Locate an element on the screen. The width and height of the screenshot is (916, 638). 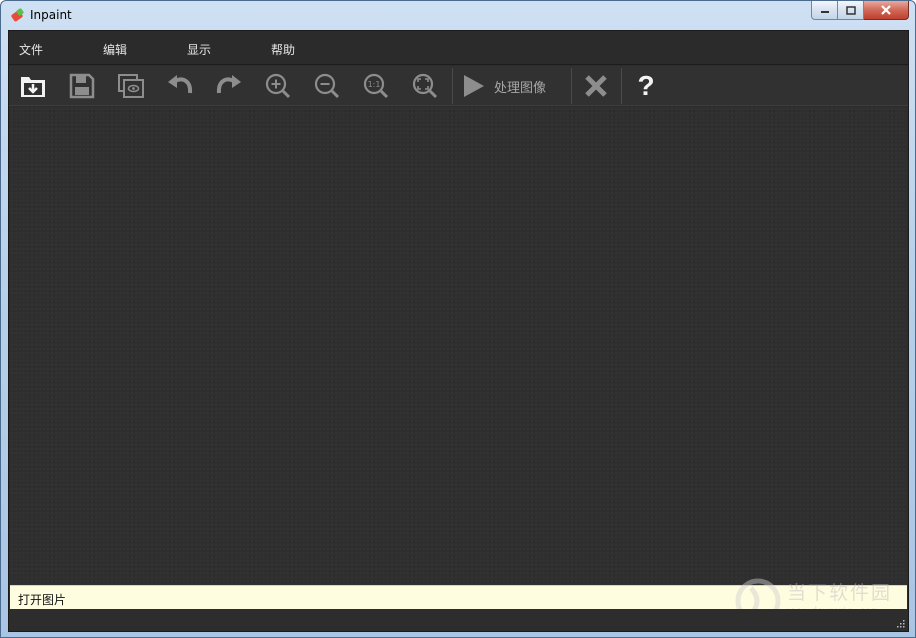
minimize-button is located at coordinates (824, 10).